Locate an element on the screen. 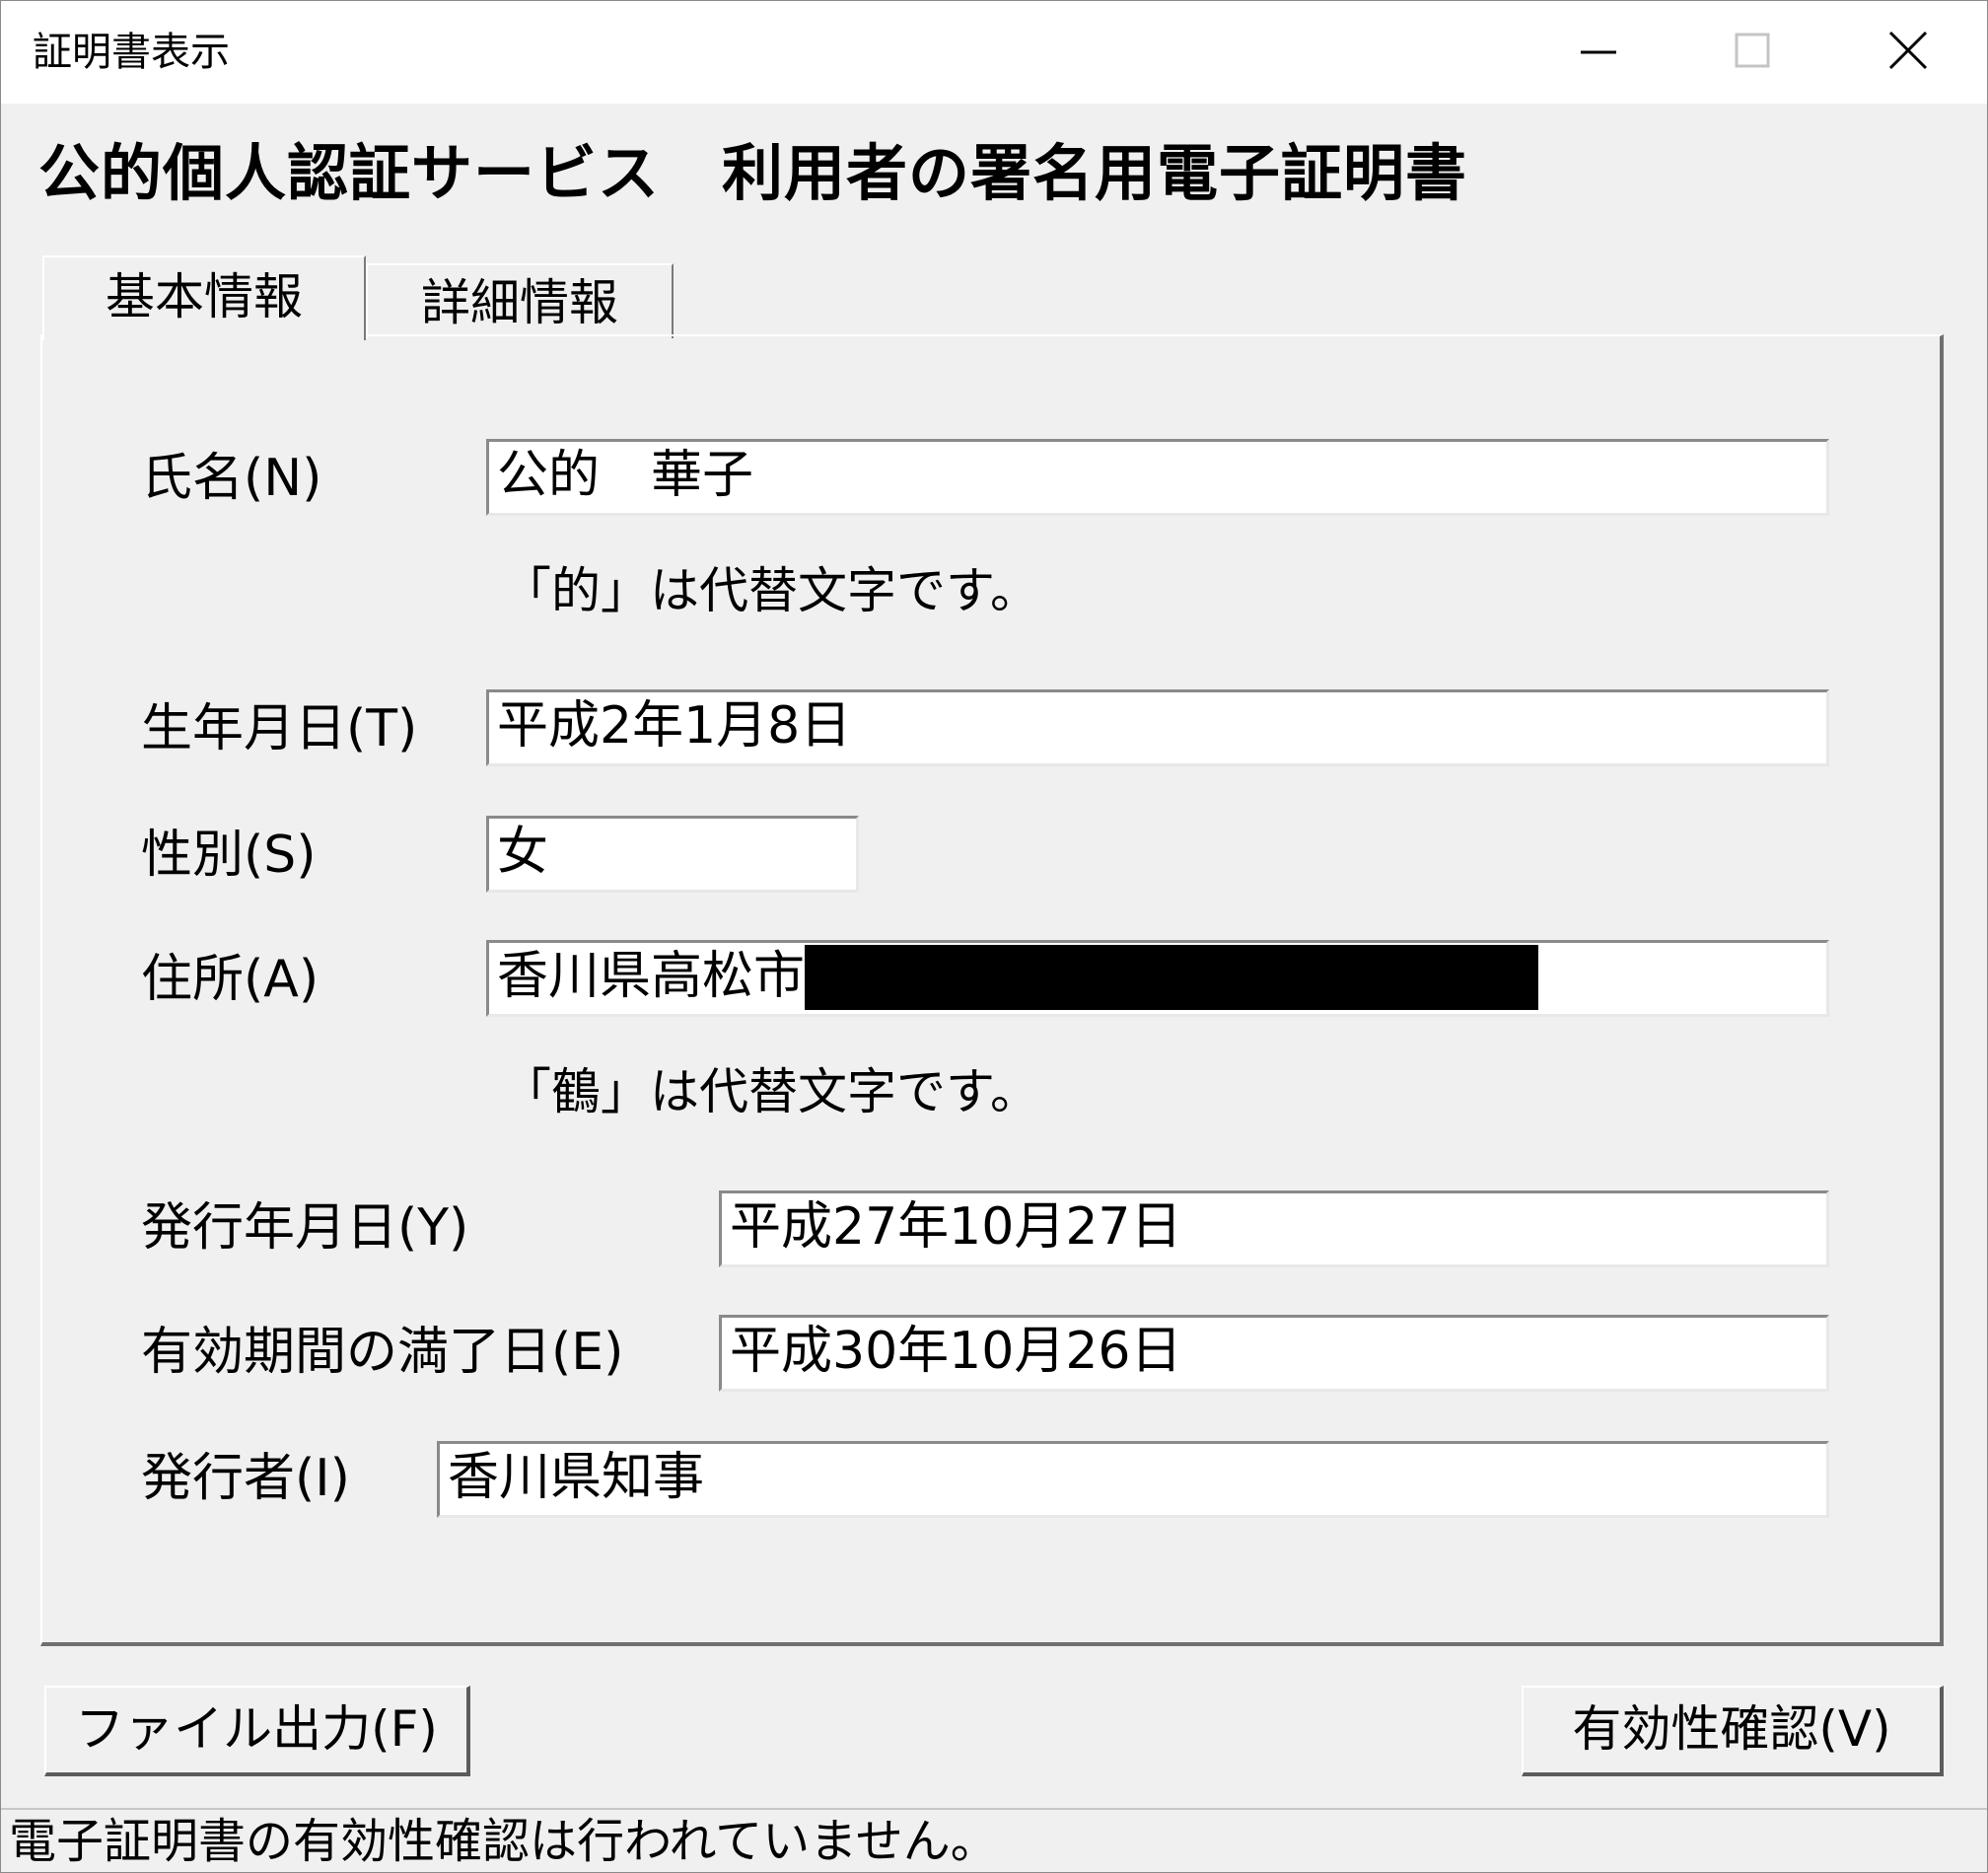 Image resolution: width=1988 pixels, height=1873 pixels. tab-detail-info: 詳細情報 is located at coordinates (520, 300).